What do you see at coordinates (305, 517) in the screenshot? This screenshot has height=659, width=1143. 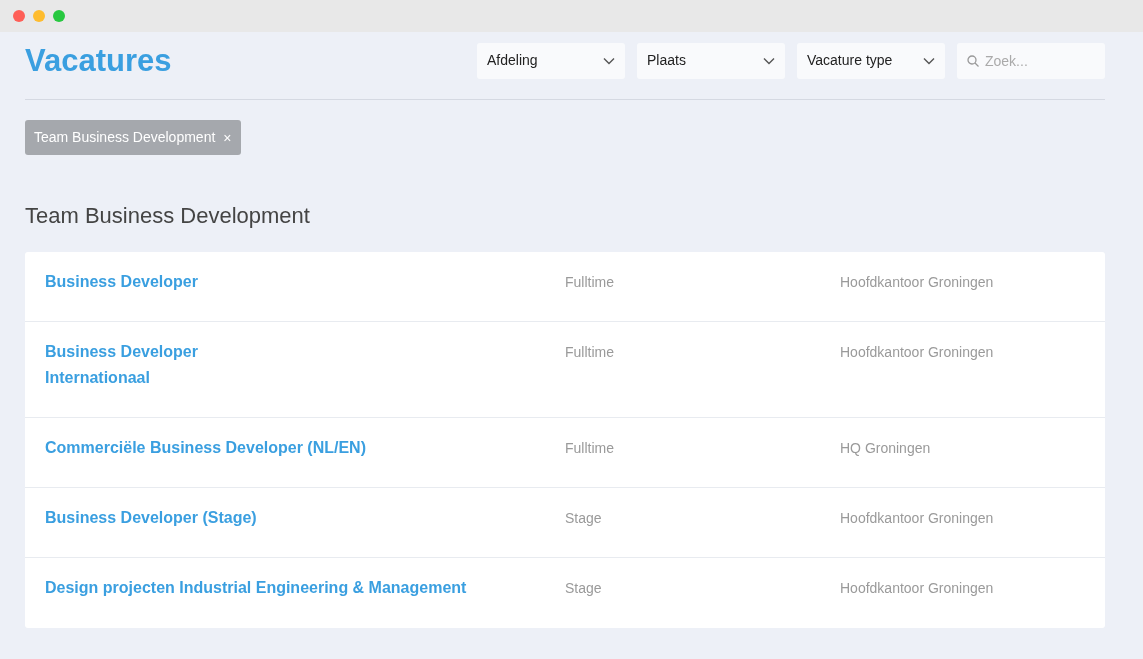 I see `job-title-link: Business Developer (Stage)` at bounding box center [305, 517].